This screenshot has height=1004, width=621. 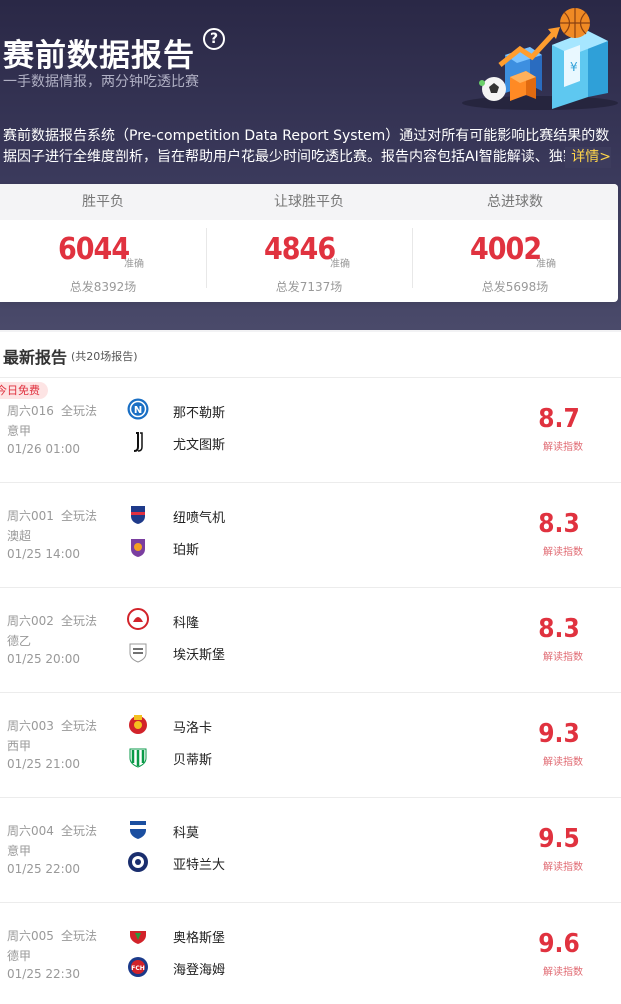 What do you see at coordinates (138, 442) in the screenshot?
I see `juventus-logo-icon` at bounding box center [138, 442].